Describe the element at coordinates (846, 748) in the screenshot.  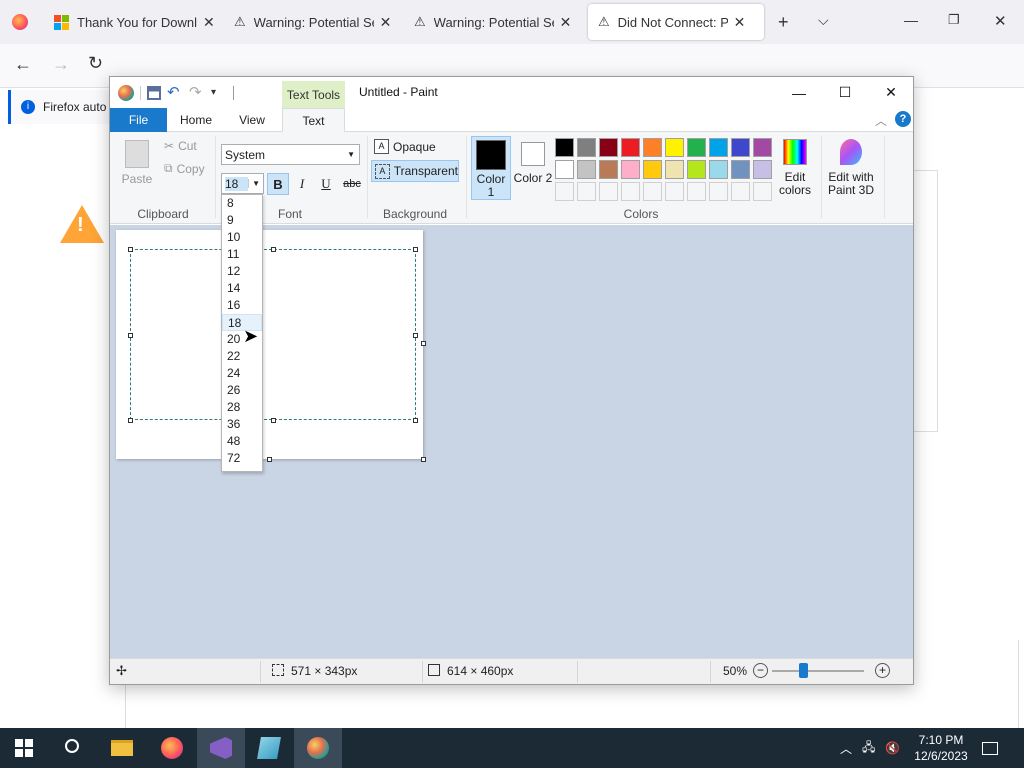
I see `show-hidden-icons-chevron-icon: ︿` at that location.